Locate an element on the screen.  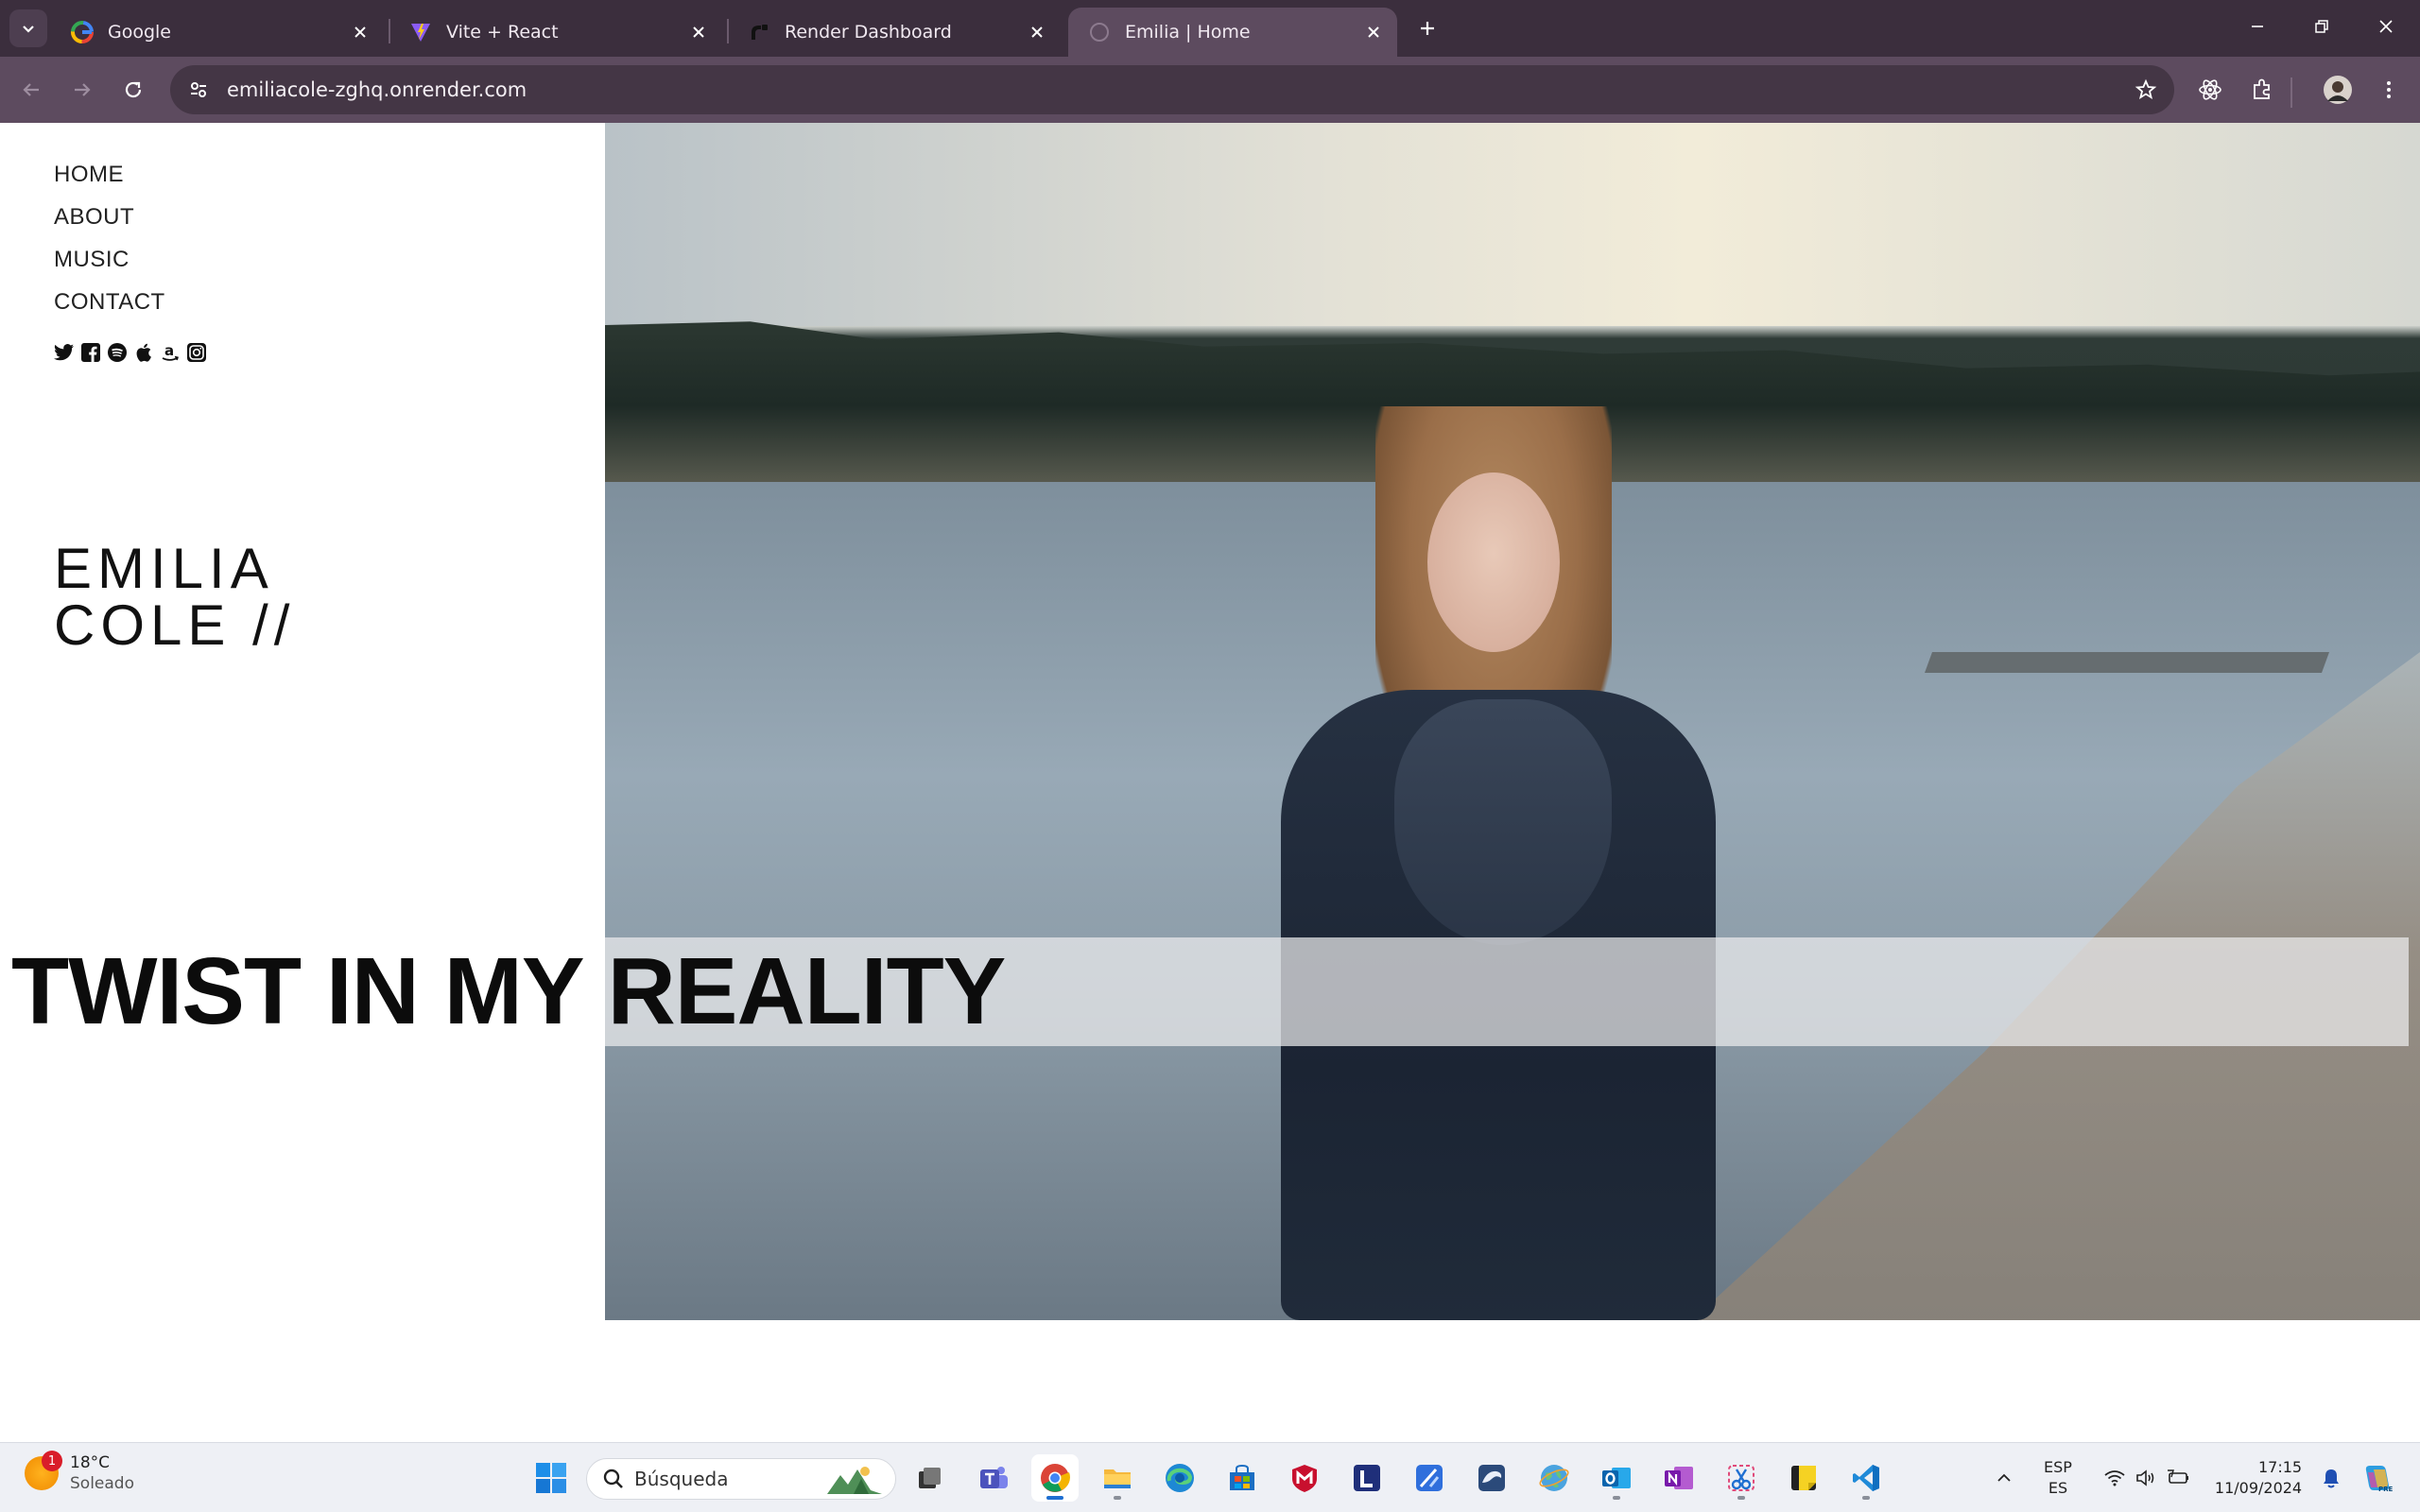
vscode-app is located at coordinates (1866, 1478).